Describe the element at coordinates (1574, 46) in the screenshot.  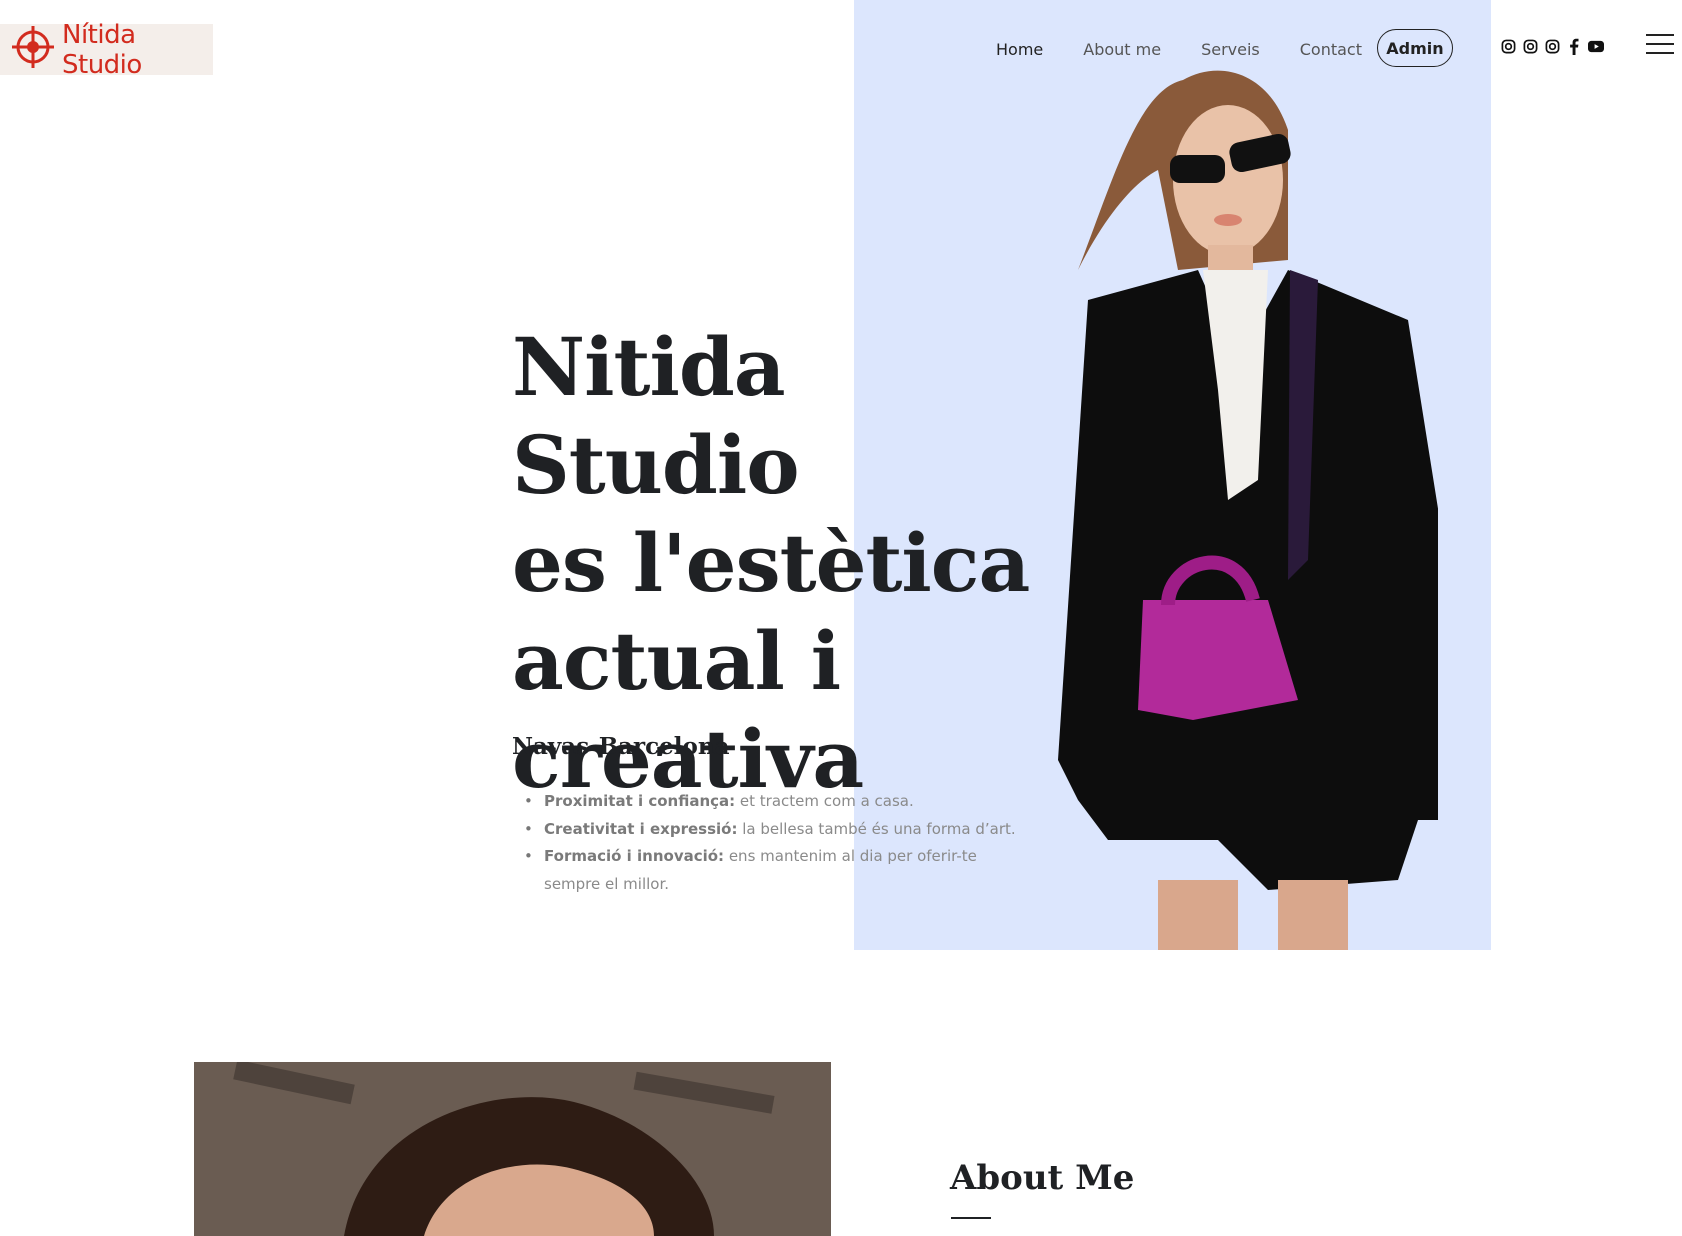
I see `facebook-icon` at that location.